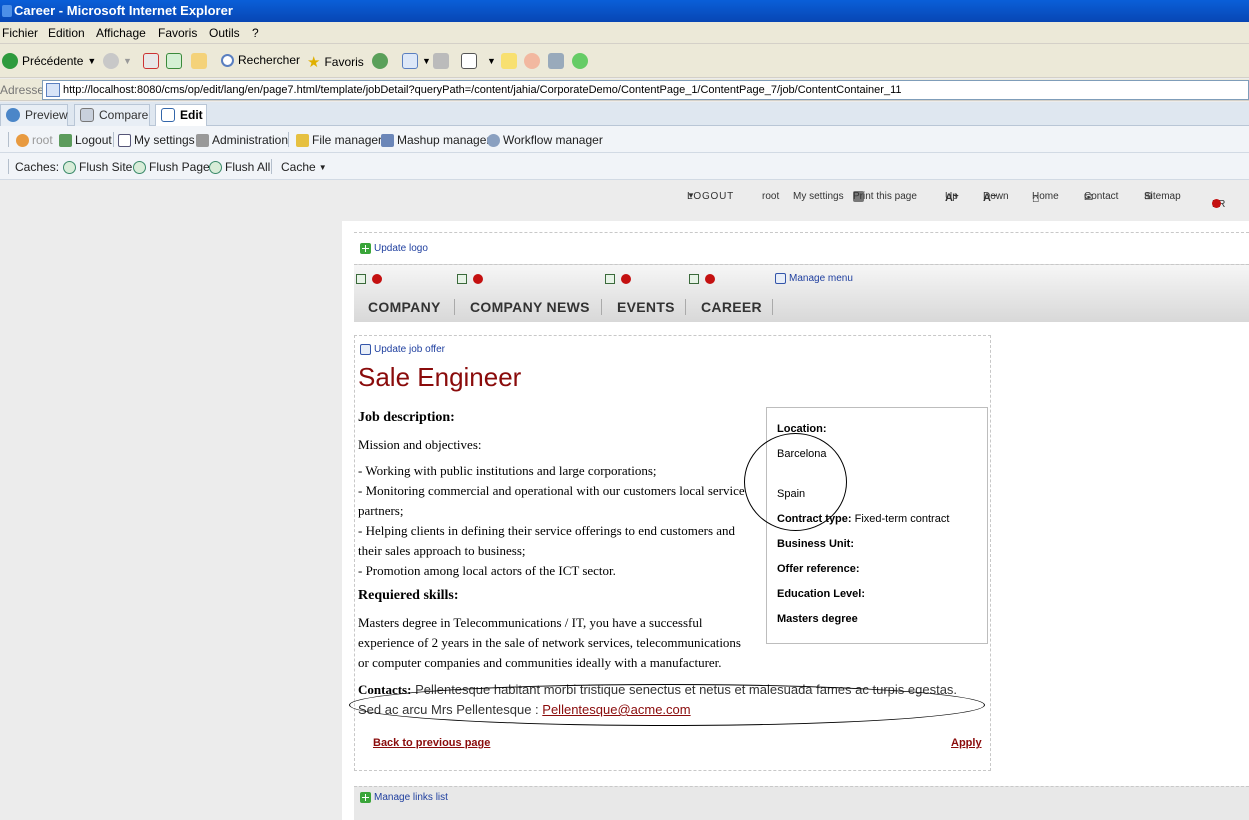 This screenshot has height=820, width=1249. What do you see at coordinates (121, 33) in the screenshot?
I see `menu-affichage: Affichage` at bounding box center [121, 33].